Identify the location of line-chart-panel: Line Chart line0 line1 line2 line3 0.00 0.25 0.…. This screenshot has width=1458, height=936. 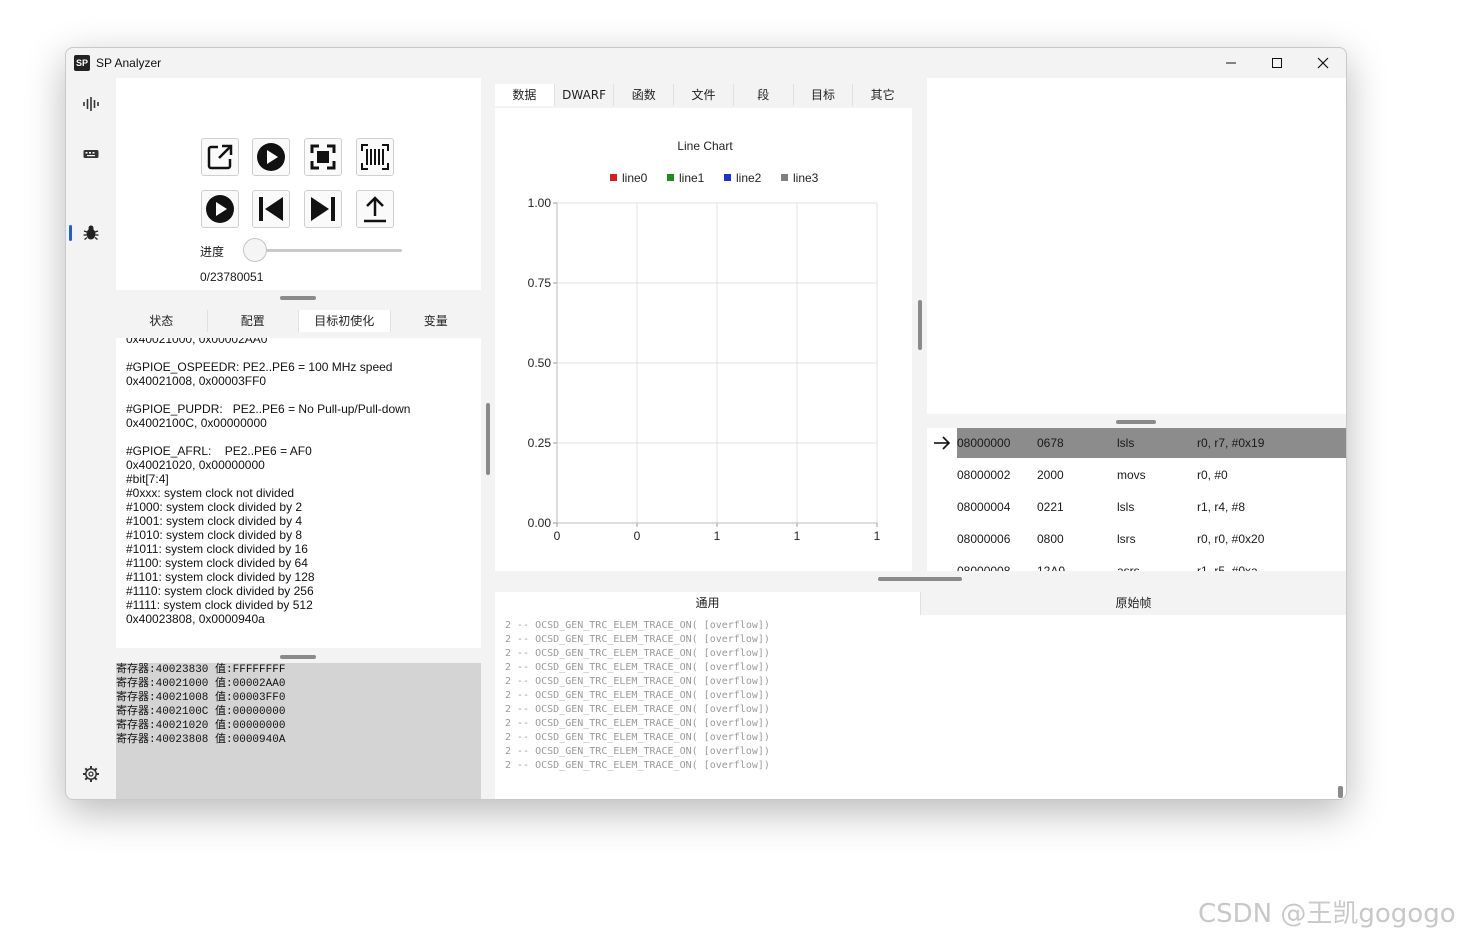
(703, 339).